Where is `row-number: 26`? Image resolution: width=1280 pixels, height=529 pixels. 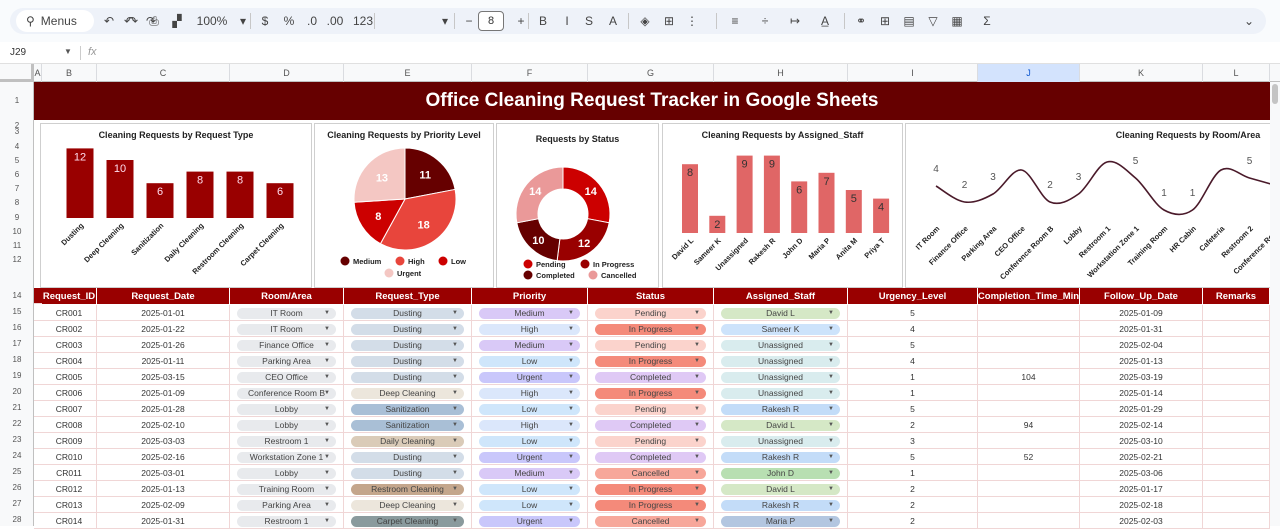
row-number: 26 is located at coordinates (17, 487).